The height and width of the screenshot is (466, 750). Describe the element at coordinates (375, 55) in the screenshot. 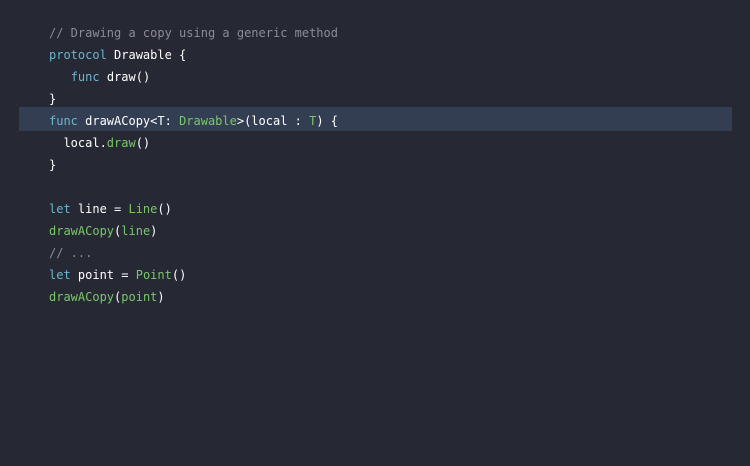

I see `code-line: protocol Drawable {` at that location.